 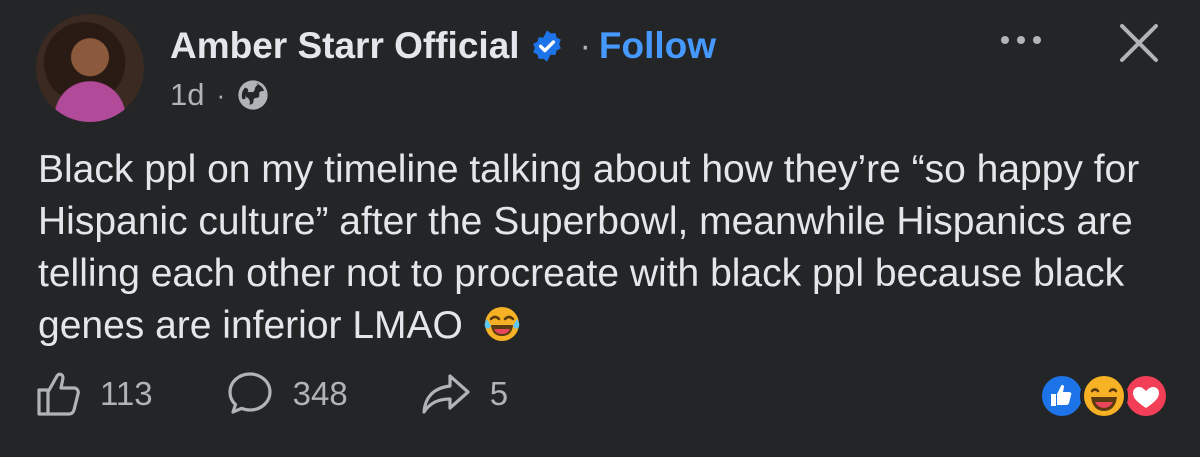 What do you see at coordinates (546, 46) in the screenshot?
I see `verified-badge-icon` at bounding box center [546, 46].